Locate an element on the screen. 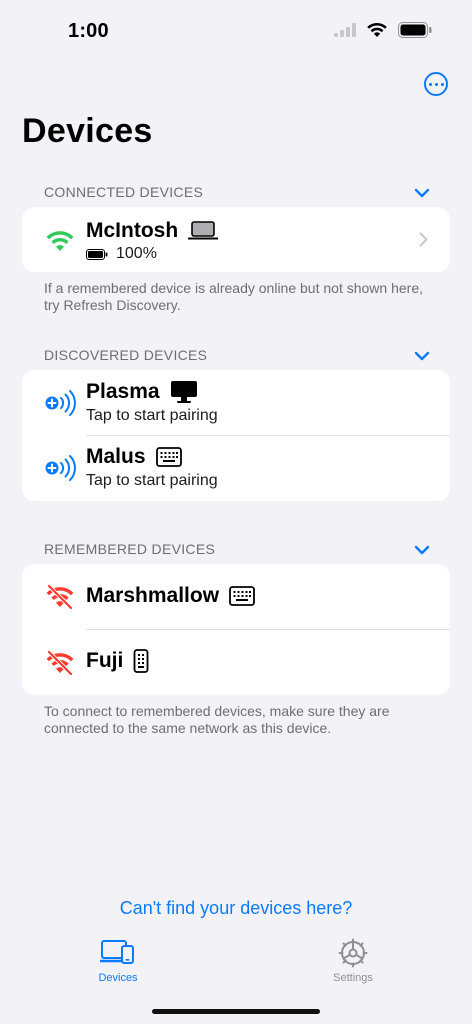 Image resolution: width=472 pixels, height=1024 pixels. home-indicator is located at coordinates (236, 1011).